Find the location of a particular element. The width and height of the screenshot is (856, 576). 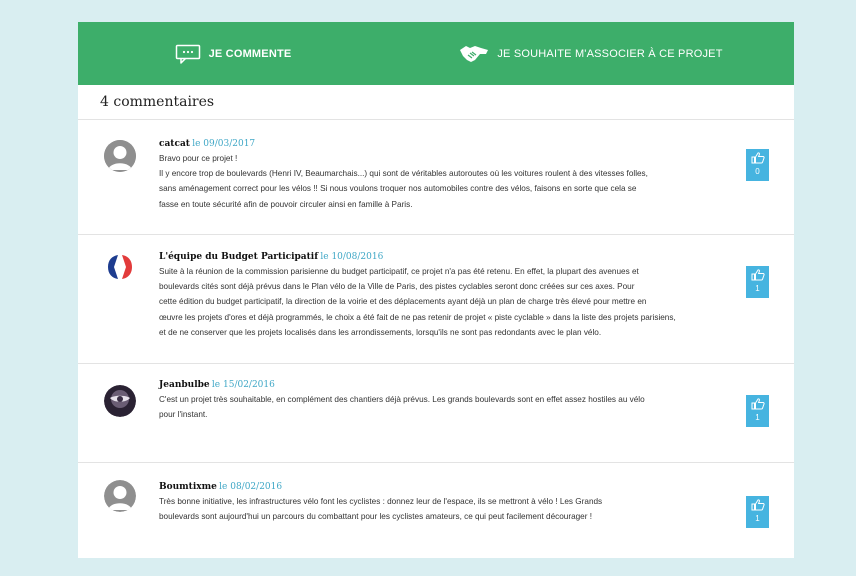

associate-project-button: JE SOUHAITE M'ASSOCIER À CE PROJET is located at coordinates (591, 54).